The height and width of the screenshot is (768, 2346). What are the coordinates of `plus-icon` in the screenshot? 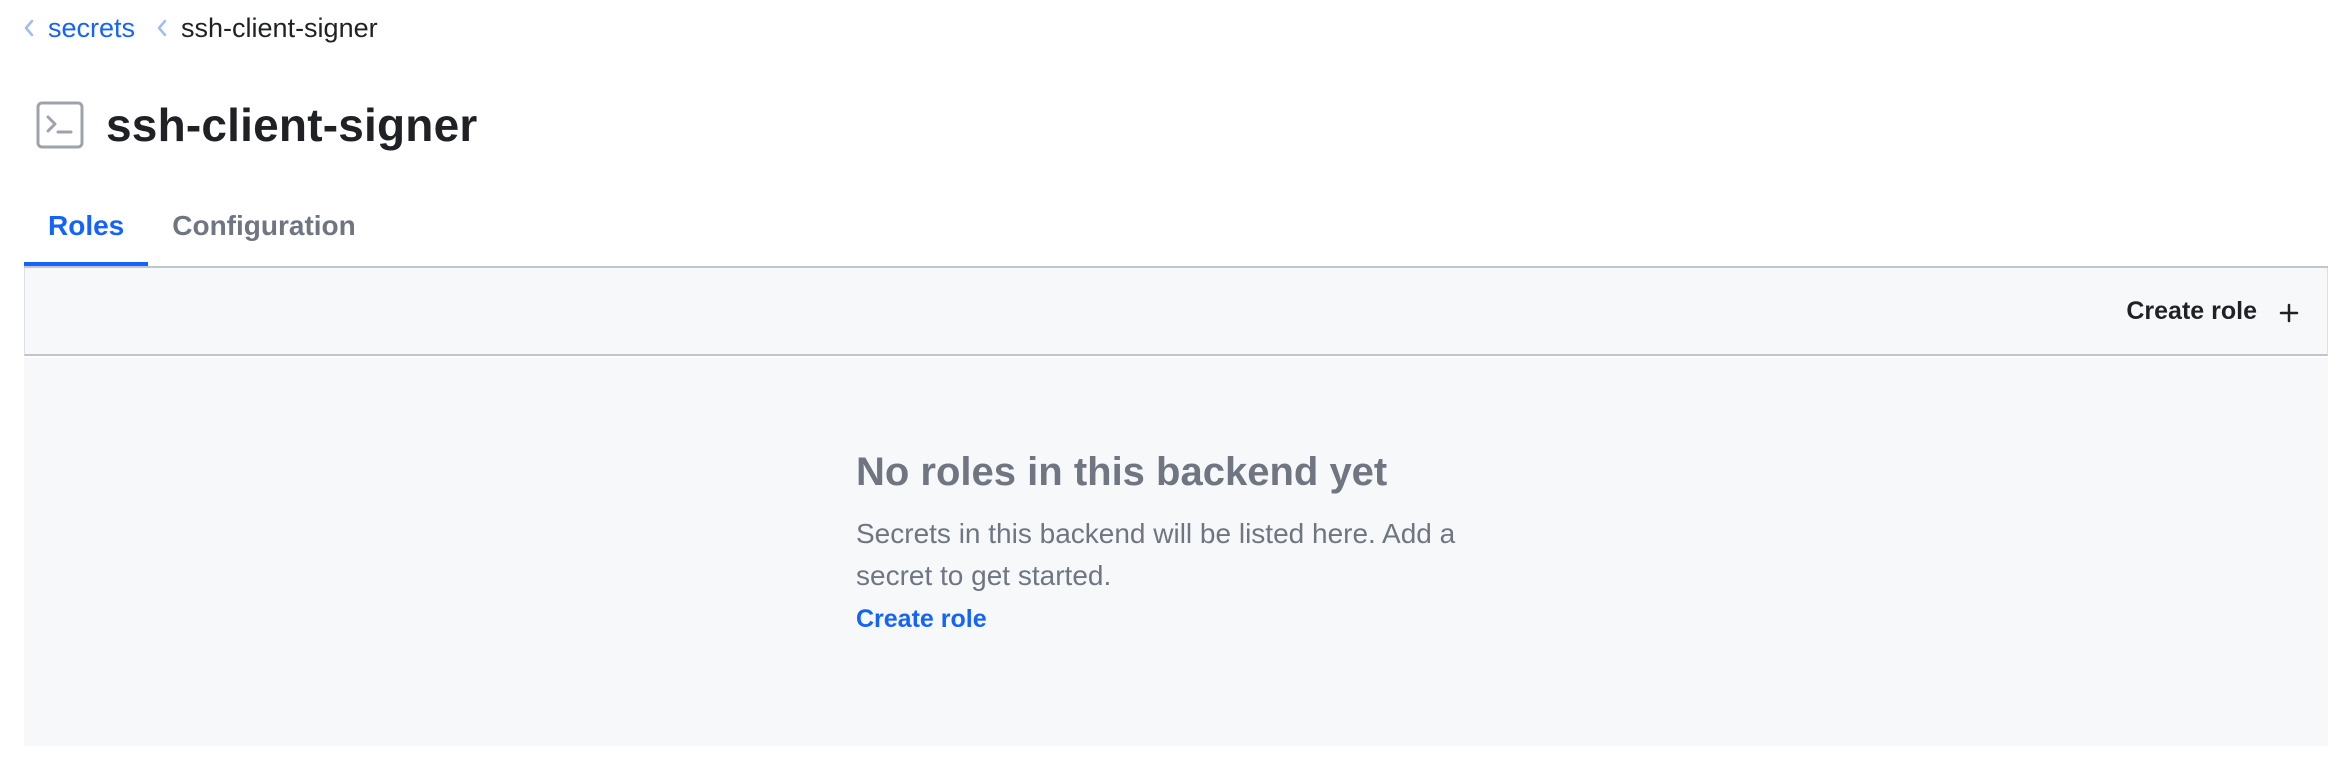 It's located at (2289, 312).